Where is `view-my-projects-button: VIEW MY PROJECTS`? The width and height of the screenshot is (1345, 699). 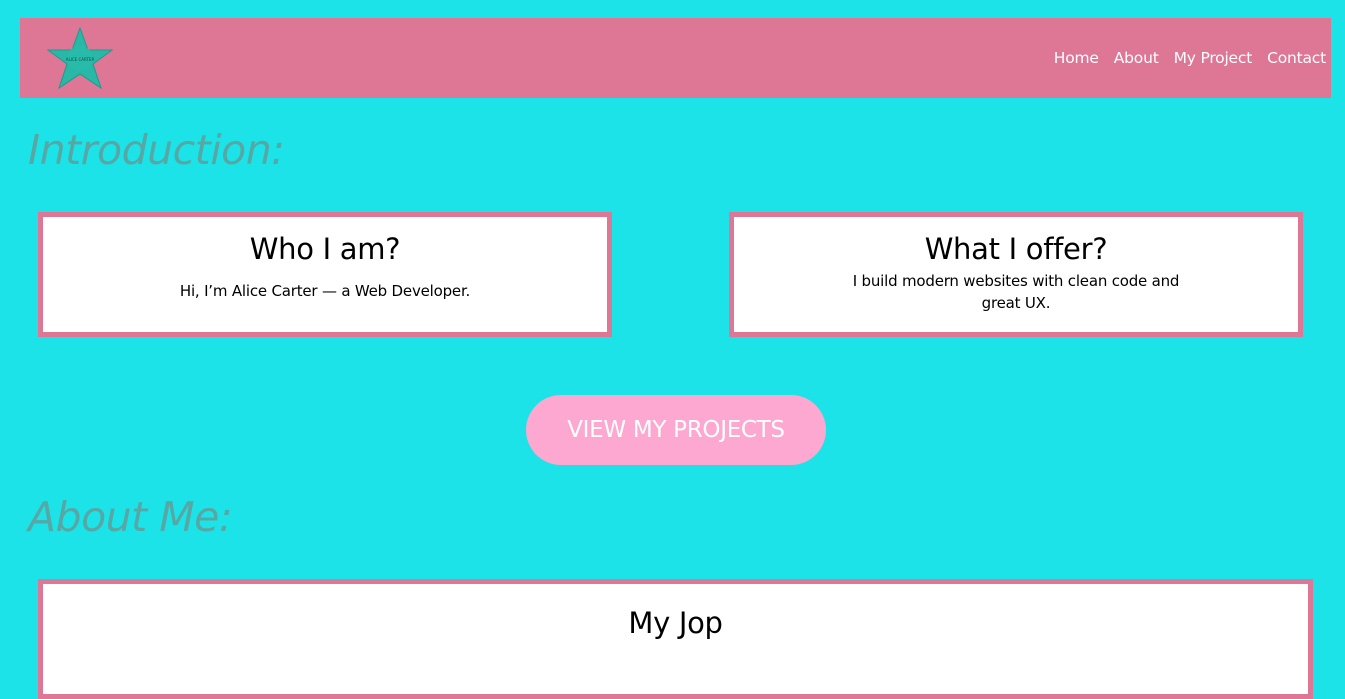
view-my-projects-button: VIEW MY PROJECTS is located at coordinates (676, 430).